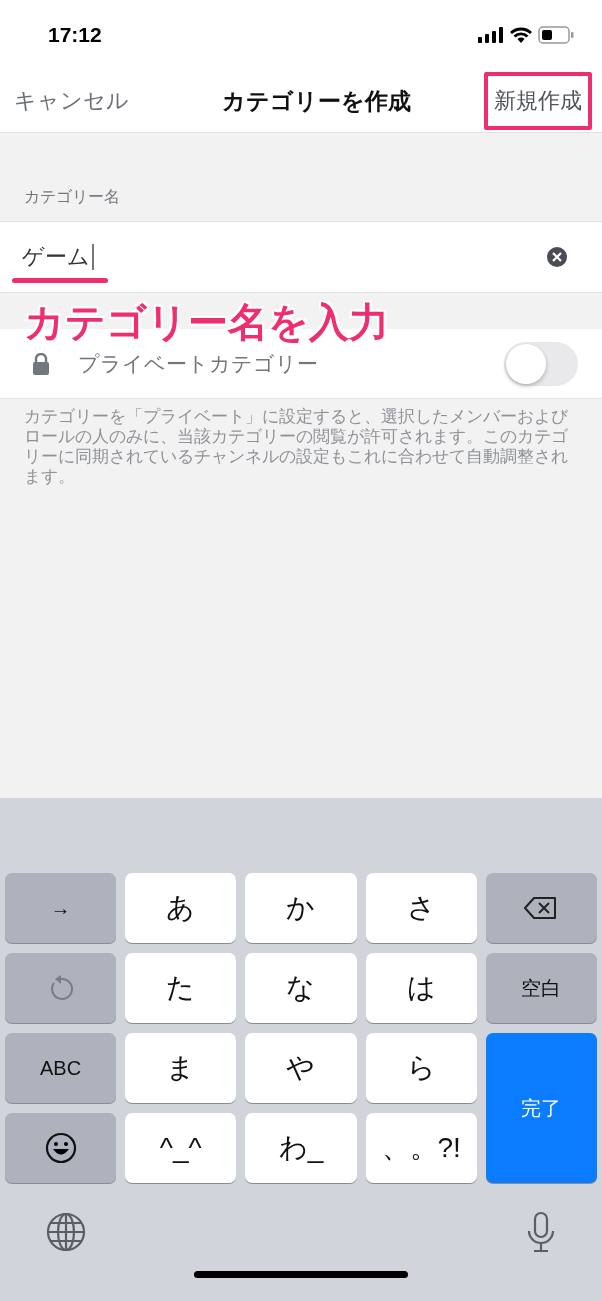 The height and width of the screenshot is (1301, 602). Describe the element at coordinates (66, 1232) in the screenshot. I see `globe-icon` at that location.